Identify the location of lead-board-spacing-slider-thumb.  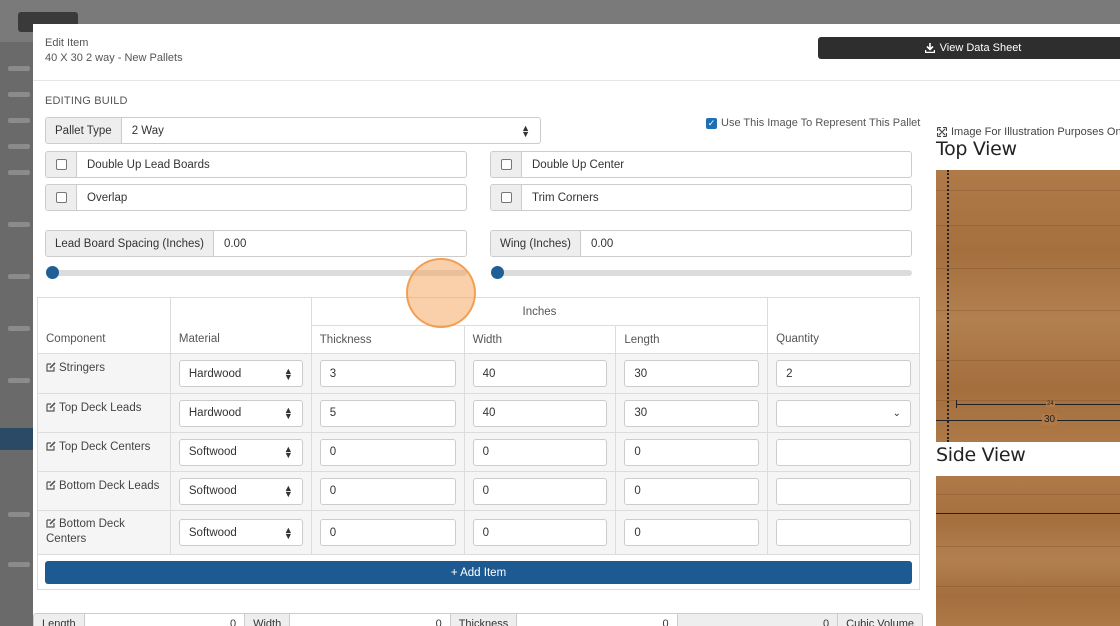
(52, 272).